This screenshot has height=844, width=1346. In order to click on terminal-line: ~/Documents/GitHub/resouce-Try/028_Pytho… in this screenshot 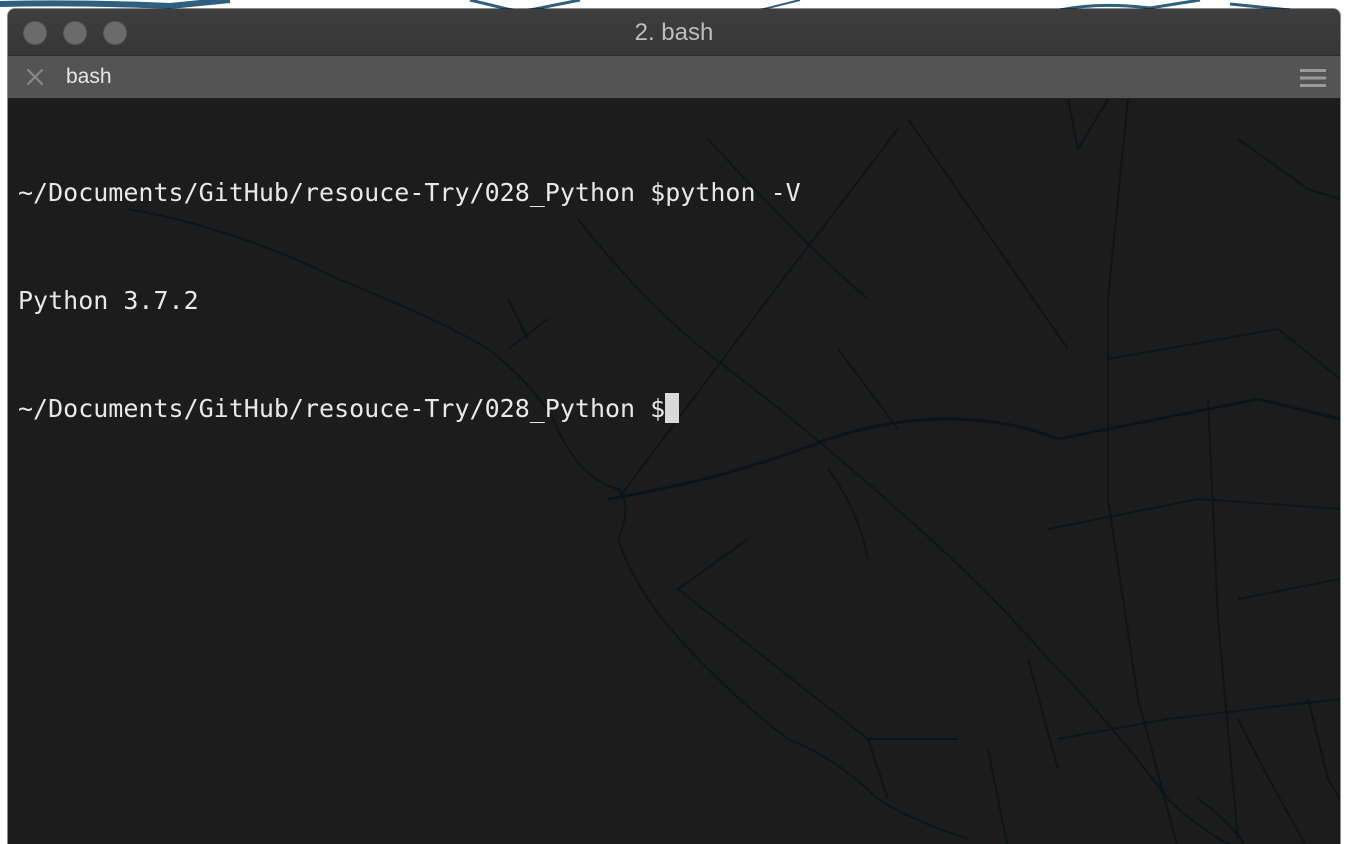, I will do `click(409, 192)`.